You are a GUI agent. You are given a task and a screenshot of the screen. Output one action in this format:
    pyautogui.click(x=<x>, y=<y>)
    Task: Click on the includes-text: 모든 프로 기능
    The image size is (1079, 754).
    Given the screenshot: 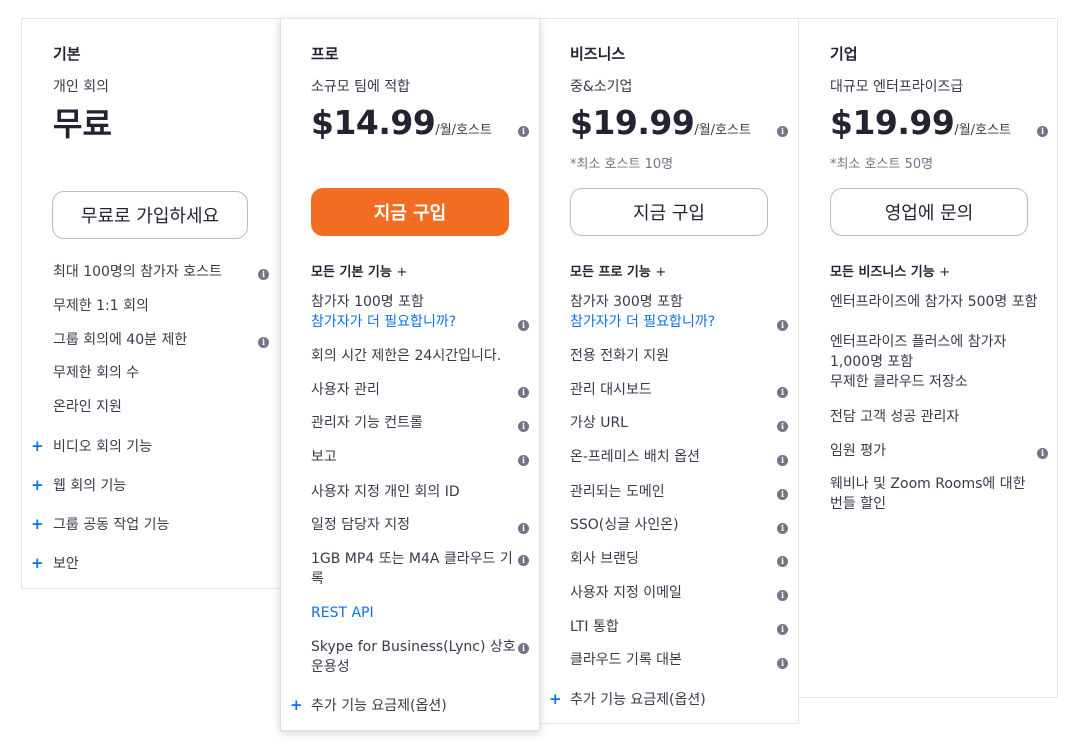 What is the action you would take?
    pyautogui.click(x=610, y=272)
    